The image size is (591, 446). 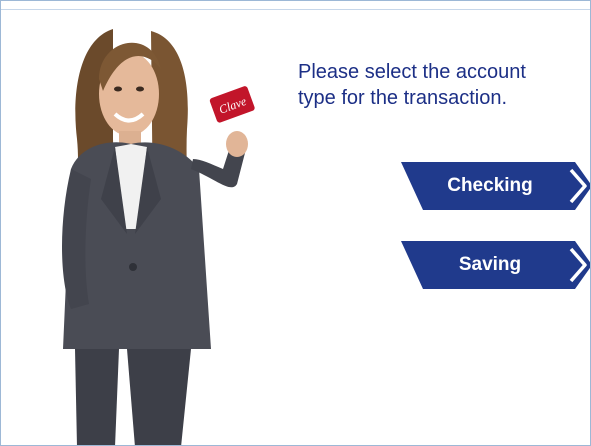 I want to click on prompt-line-1: Please select the account, so click(x=412, y=72).